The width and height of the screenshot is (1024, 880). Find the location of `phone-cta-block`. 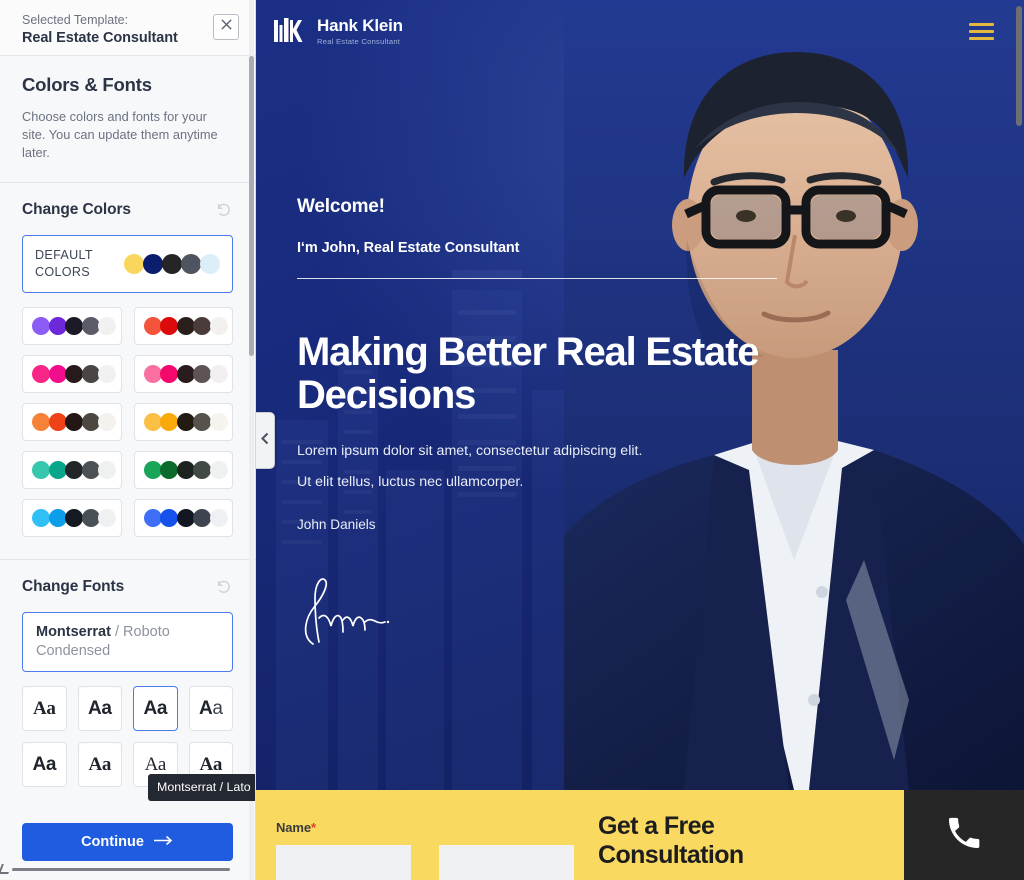

phone-cta-block is located at coordinates (964, 835).